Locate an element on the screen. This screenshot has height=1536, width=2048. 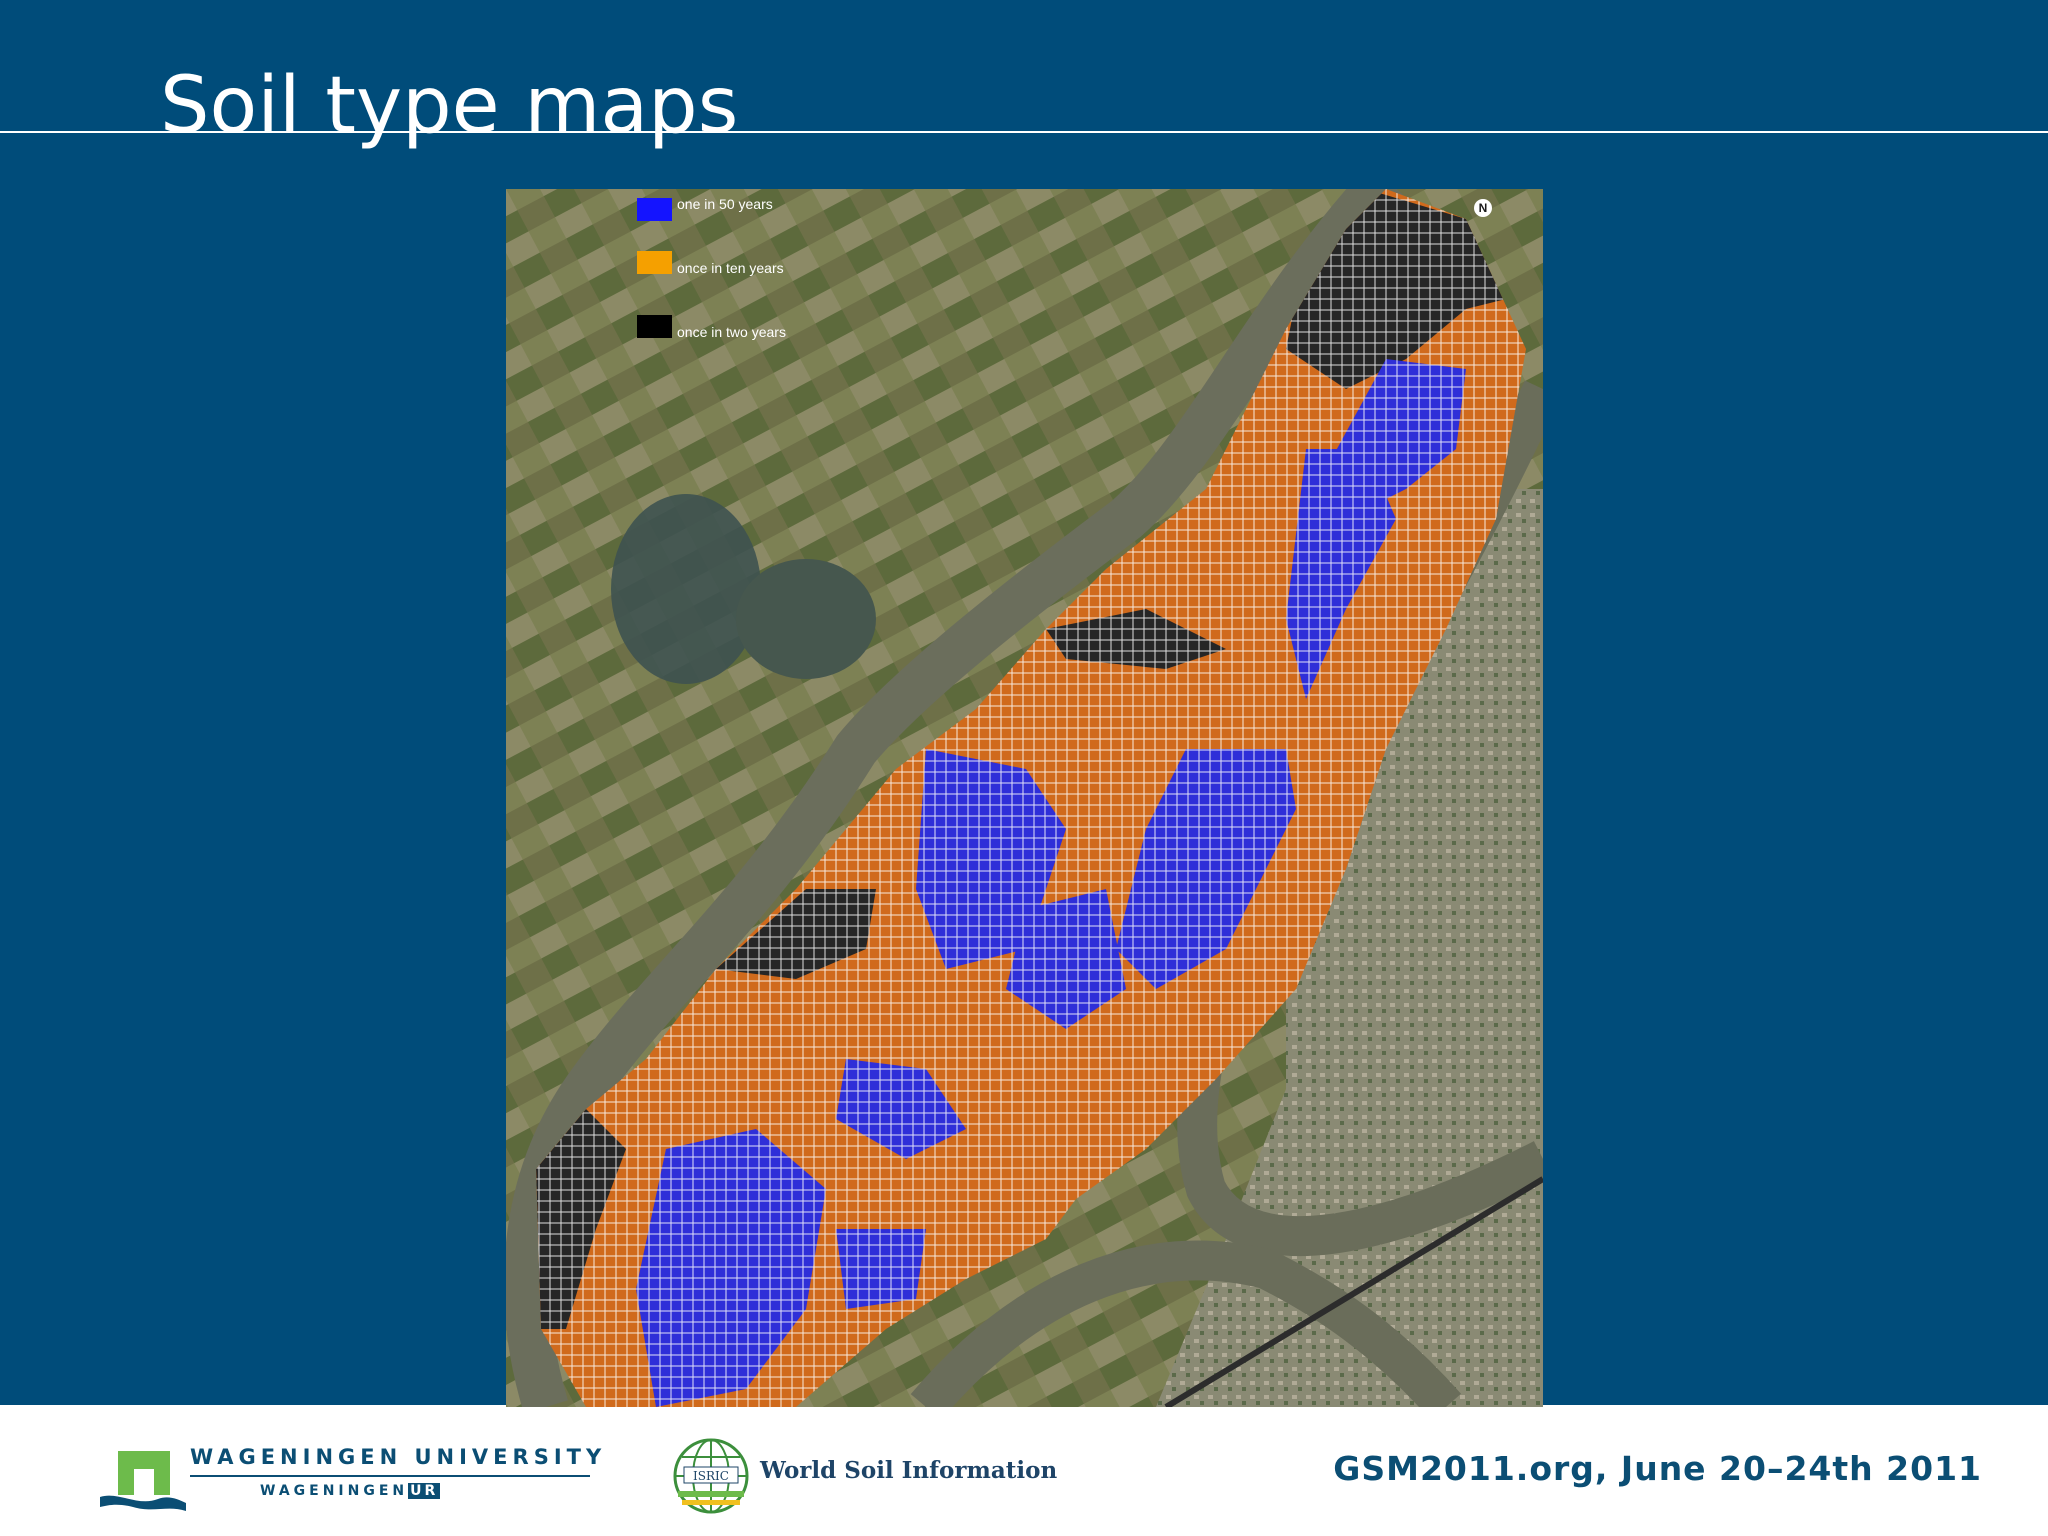
isric-name: World Soil Information is located at coordinates (909, 1470).